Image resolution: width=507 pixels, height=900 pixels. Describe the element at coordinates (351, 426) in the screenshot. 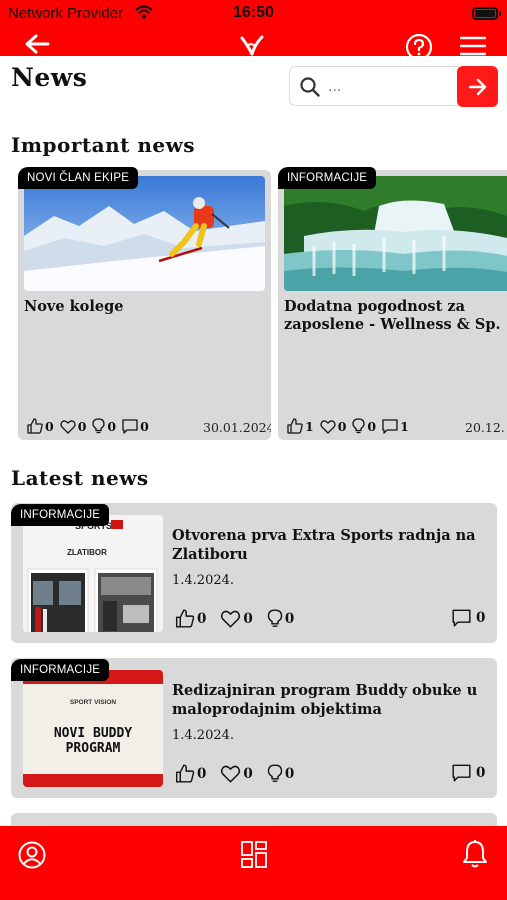

I see `reactions-bar: 1 0 0 1` at that location.